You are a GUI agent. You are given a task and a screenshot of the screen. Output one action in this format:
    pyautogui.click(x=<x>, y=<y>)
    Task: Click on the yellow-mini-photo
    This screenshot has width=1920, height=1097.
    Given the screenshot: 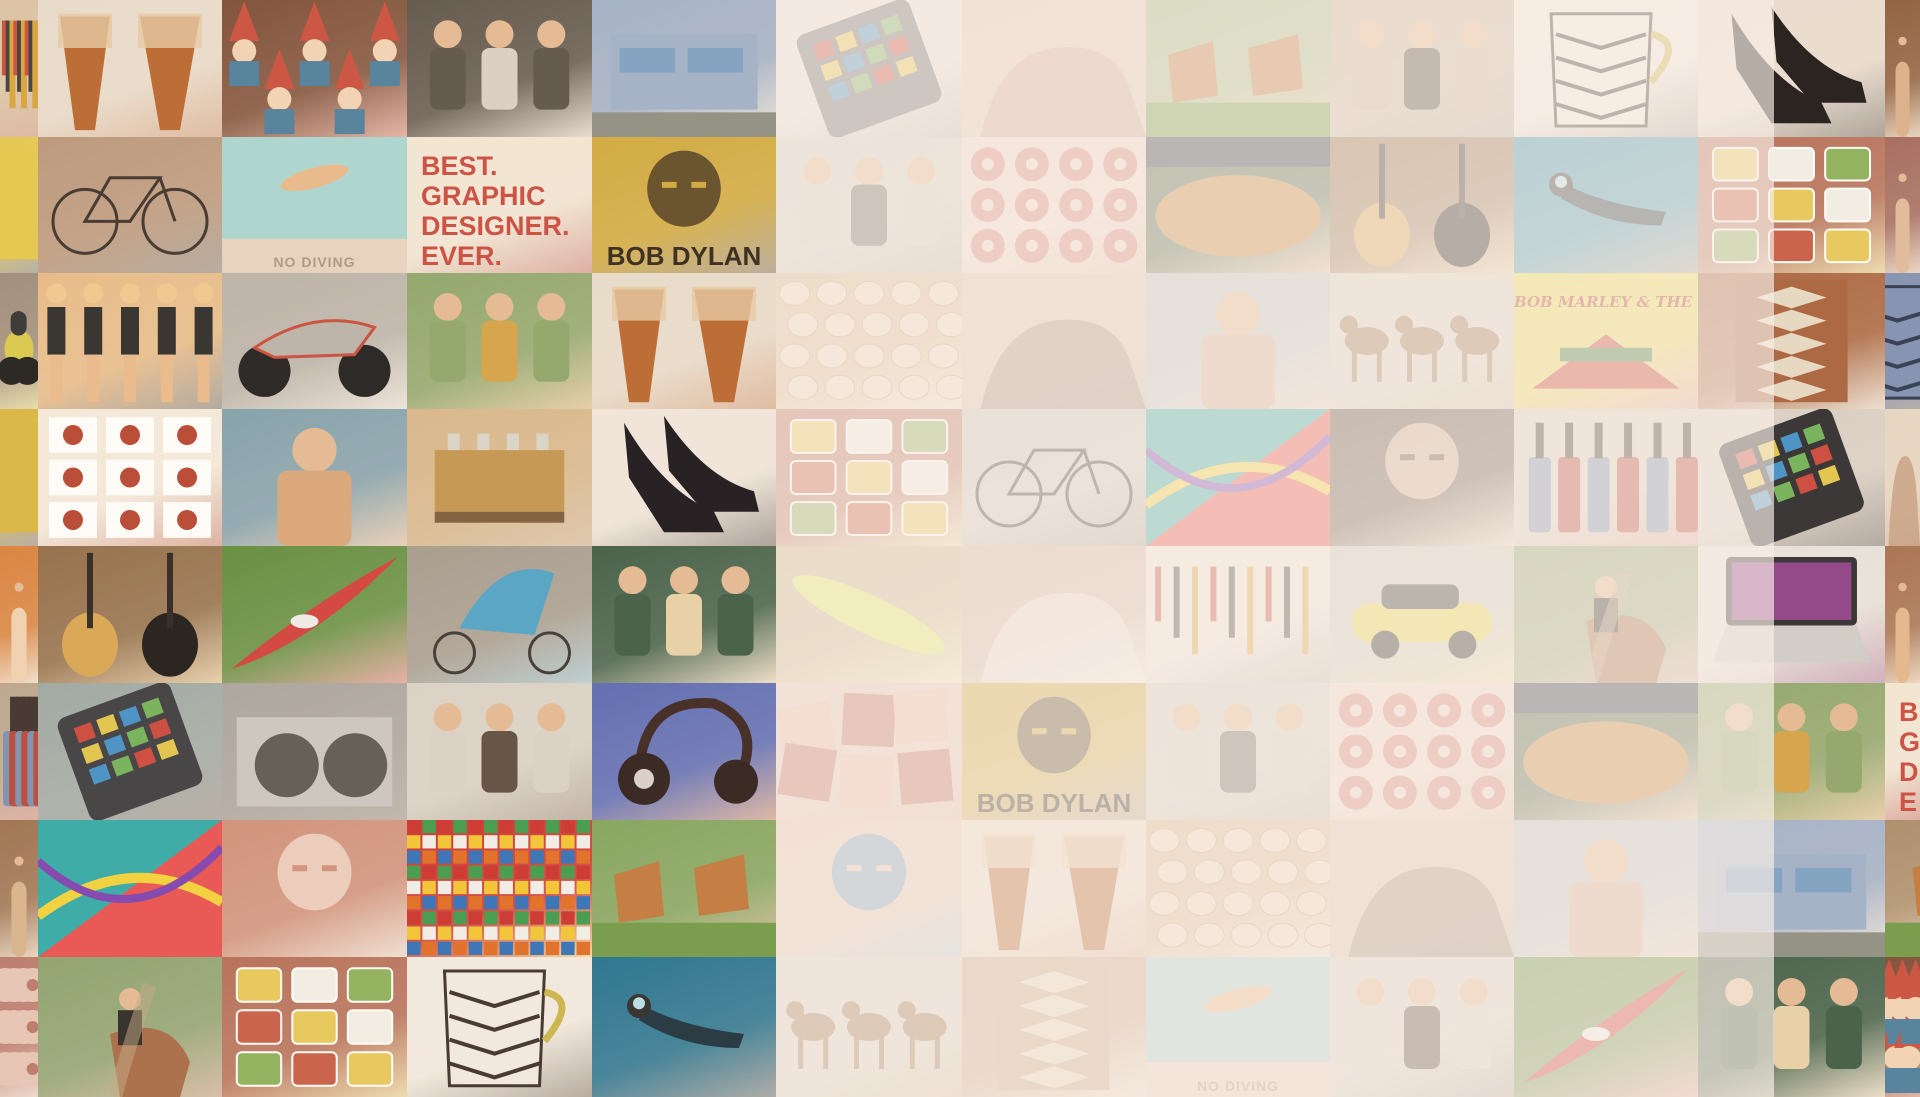 What is the action you would take?
    pyautogui.click(x=1422, y=614)
    